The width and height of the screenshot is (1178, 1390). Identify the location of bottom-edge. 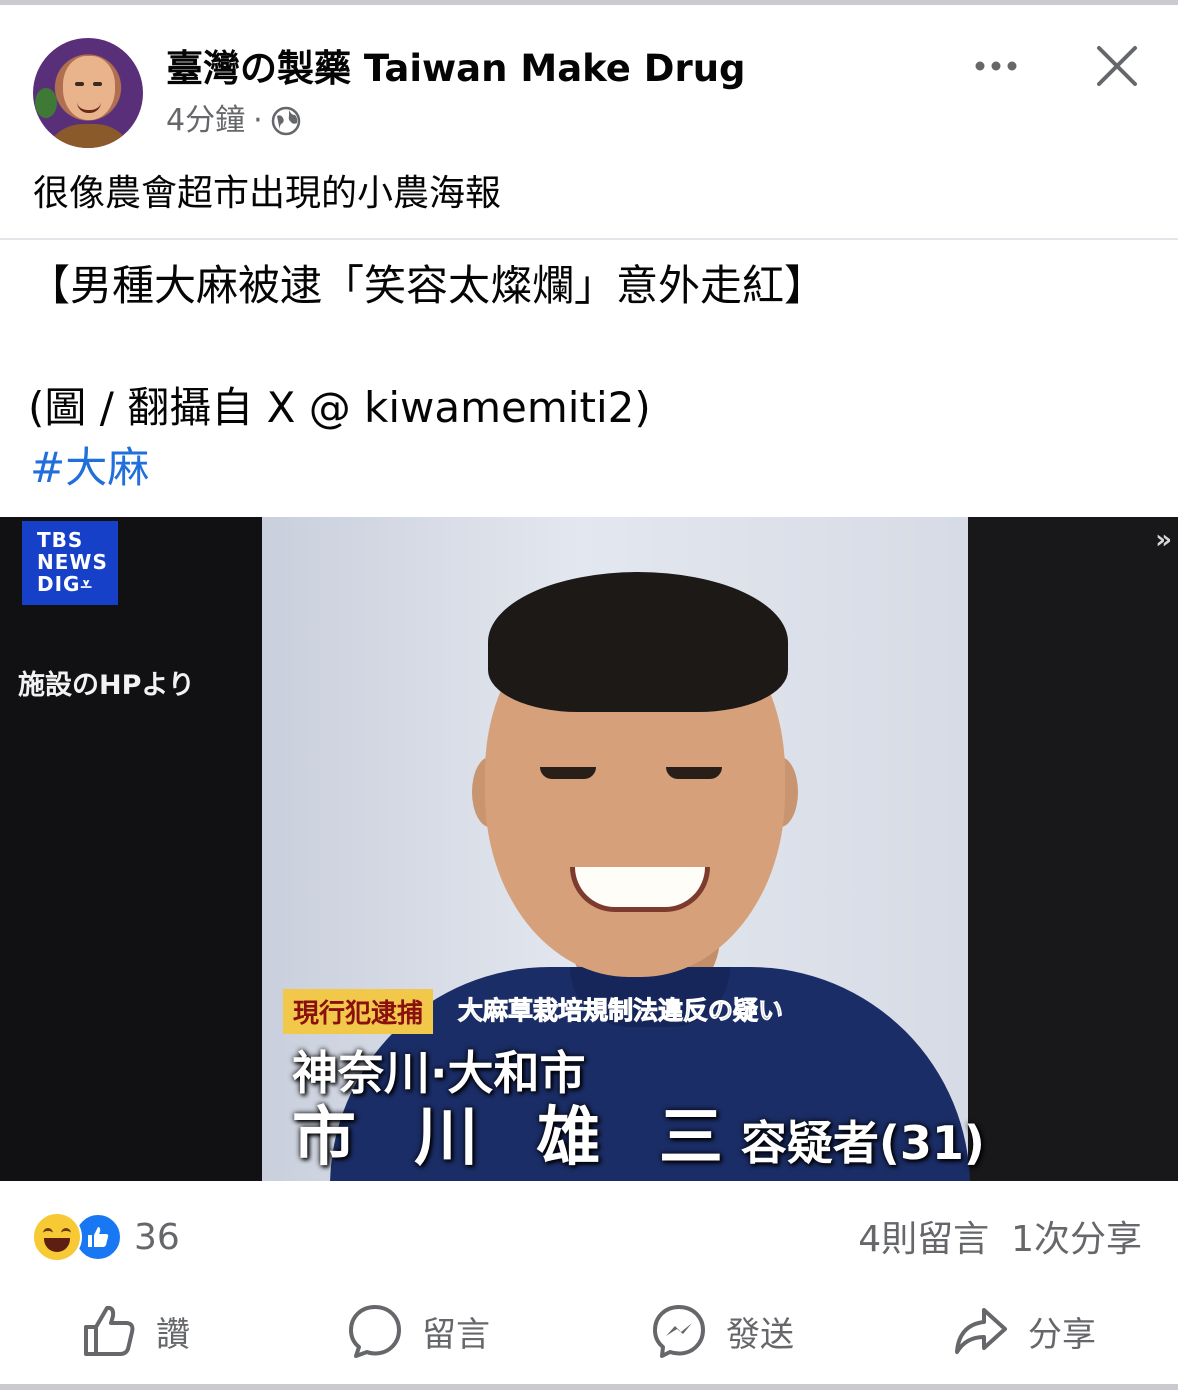
(589, 1387).